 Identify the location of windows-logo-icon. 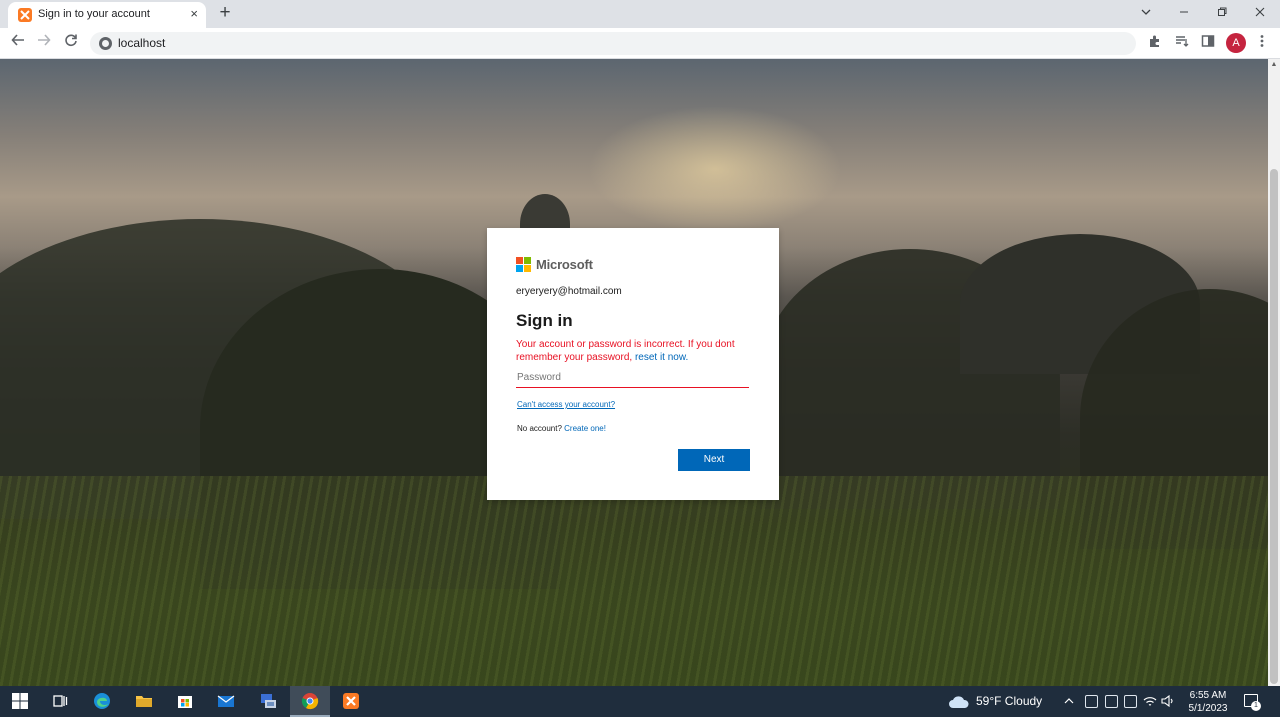
(20, 701).